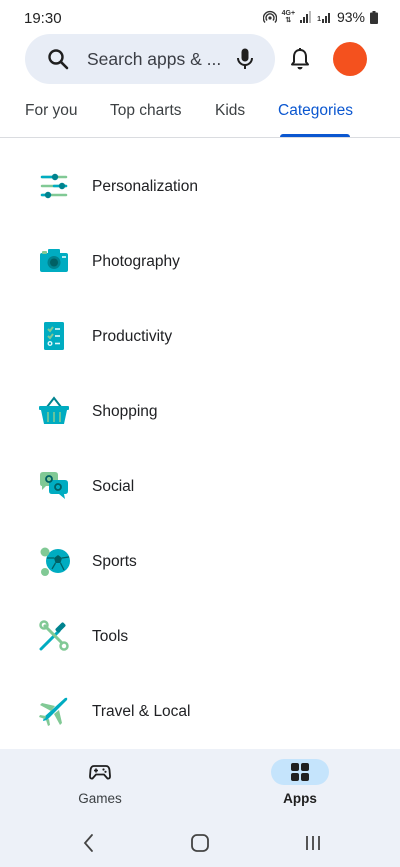  Describe the element at coordinates (300, 798) in the screenshot. I see `nav-apps-label: Apps` at that location.